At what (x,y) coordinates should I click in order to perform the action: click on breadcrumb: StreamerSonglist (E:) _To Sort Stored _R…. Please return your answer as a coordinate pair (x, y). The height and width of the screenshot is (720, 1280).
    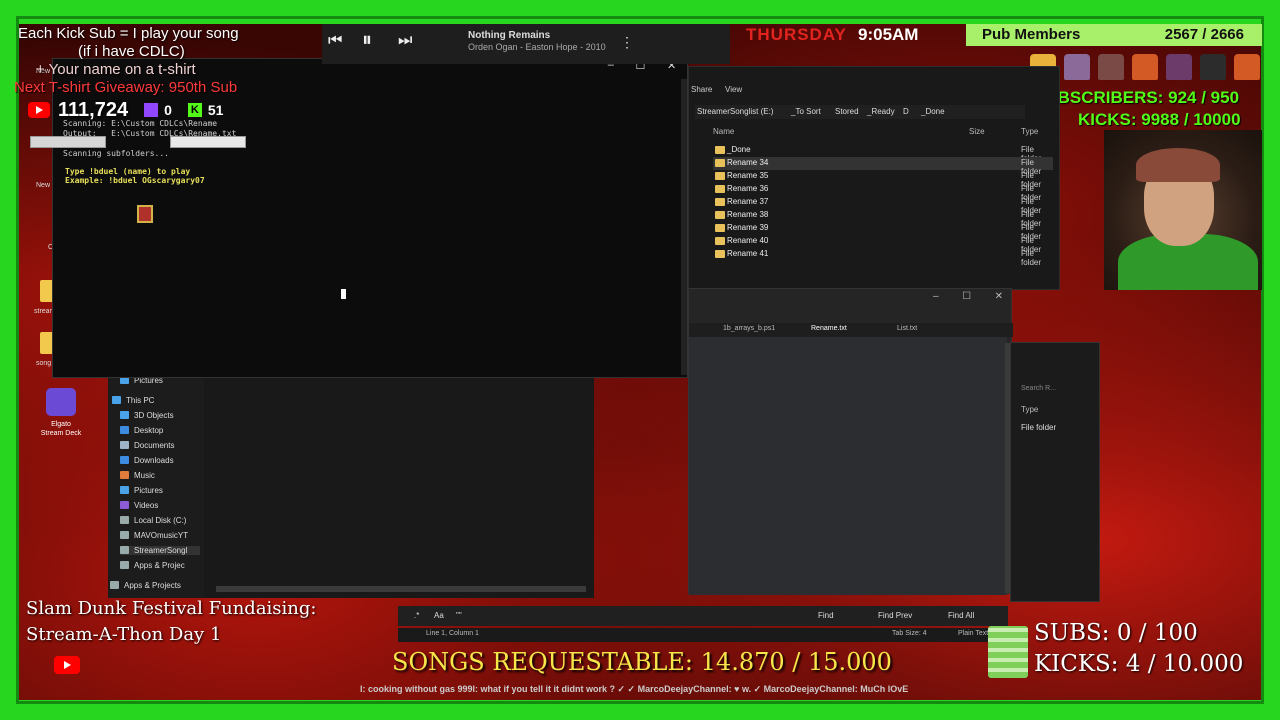
    Looking at the image, I should click on (860, 112).